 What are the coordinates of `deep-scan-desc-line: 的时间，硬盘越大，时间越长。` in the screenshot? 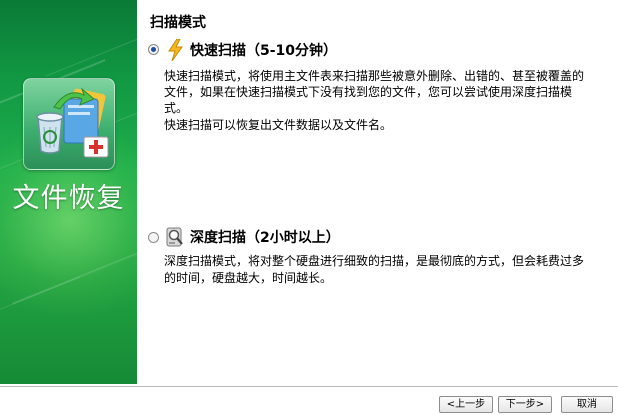 It's located at (248, 278).